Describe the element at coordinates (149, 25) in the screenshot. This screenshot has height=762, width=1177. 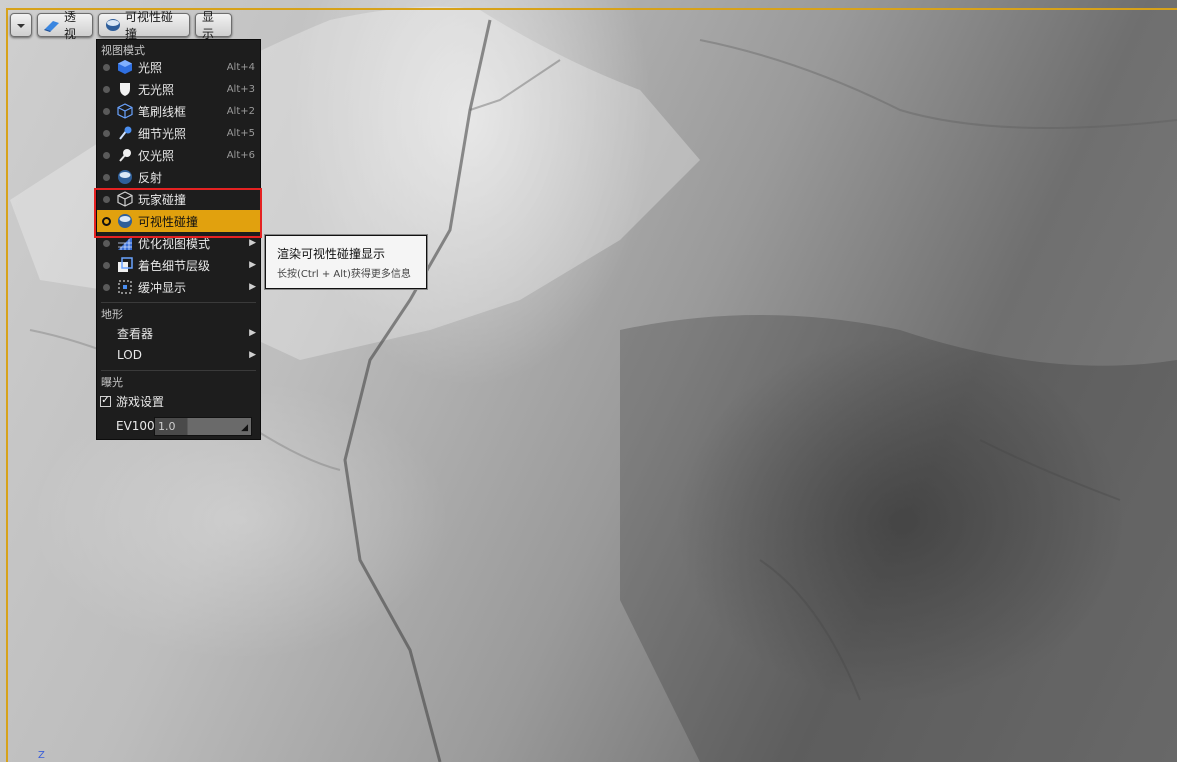
I see `view-mode-label: 可视性碰撞` at that location.